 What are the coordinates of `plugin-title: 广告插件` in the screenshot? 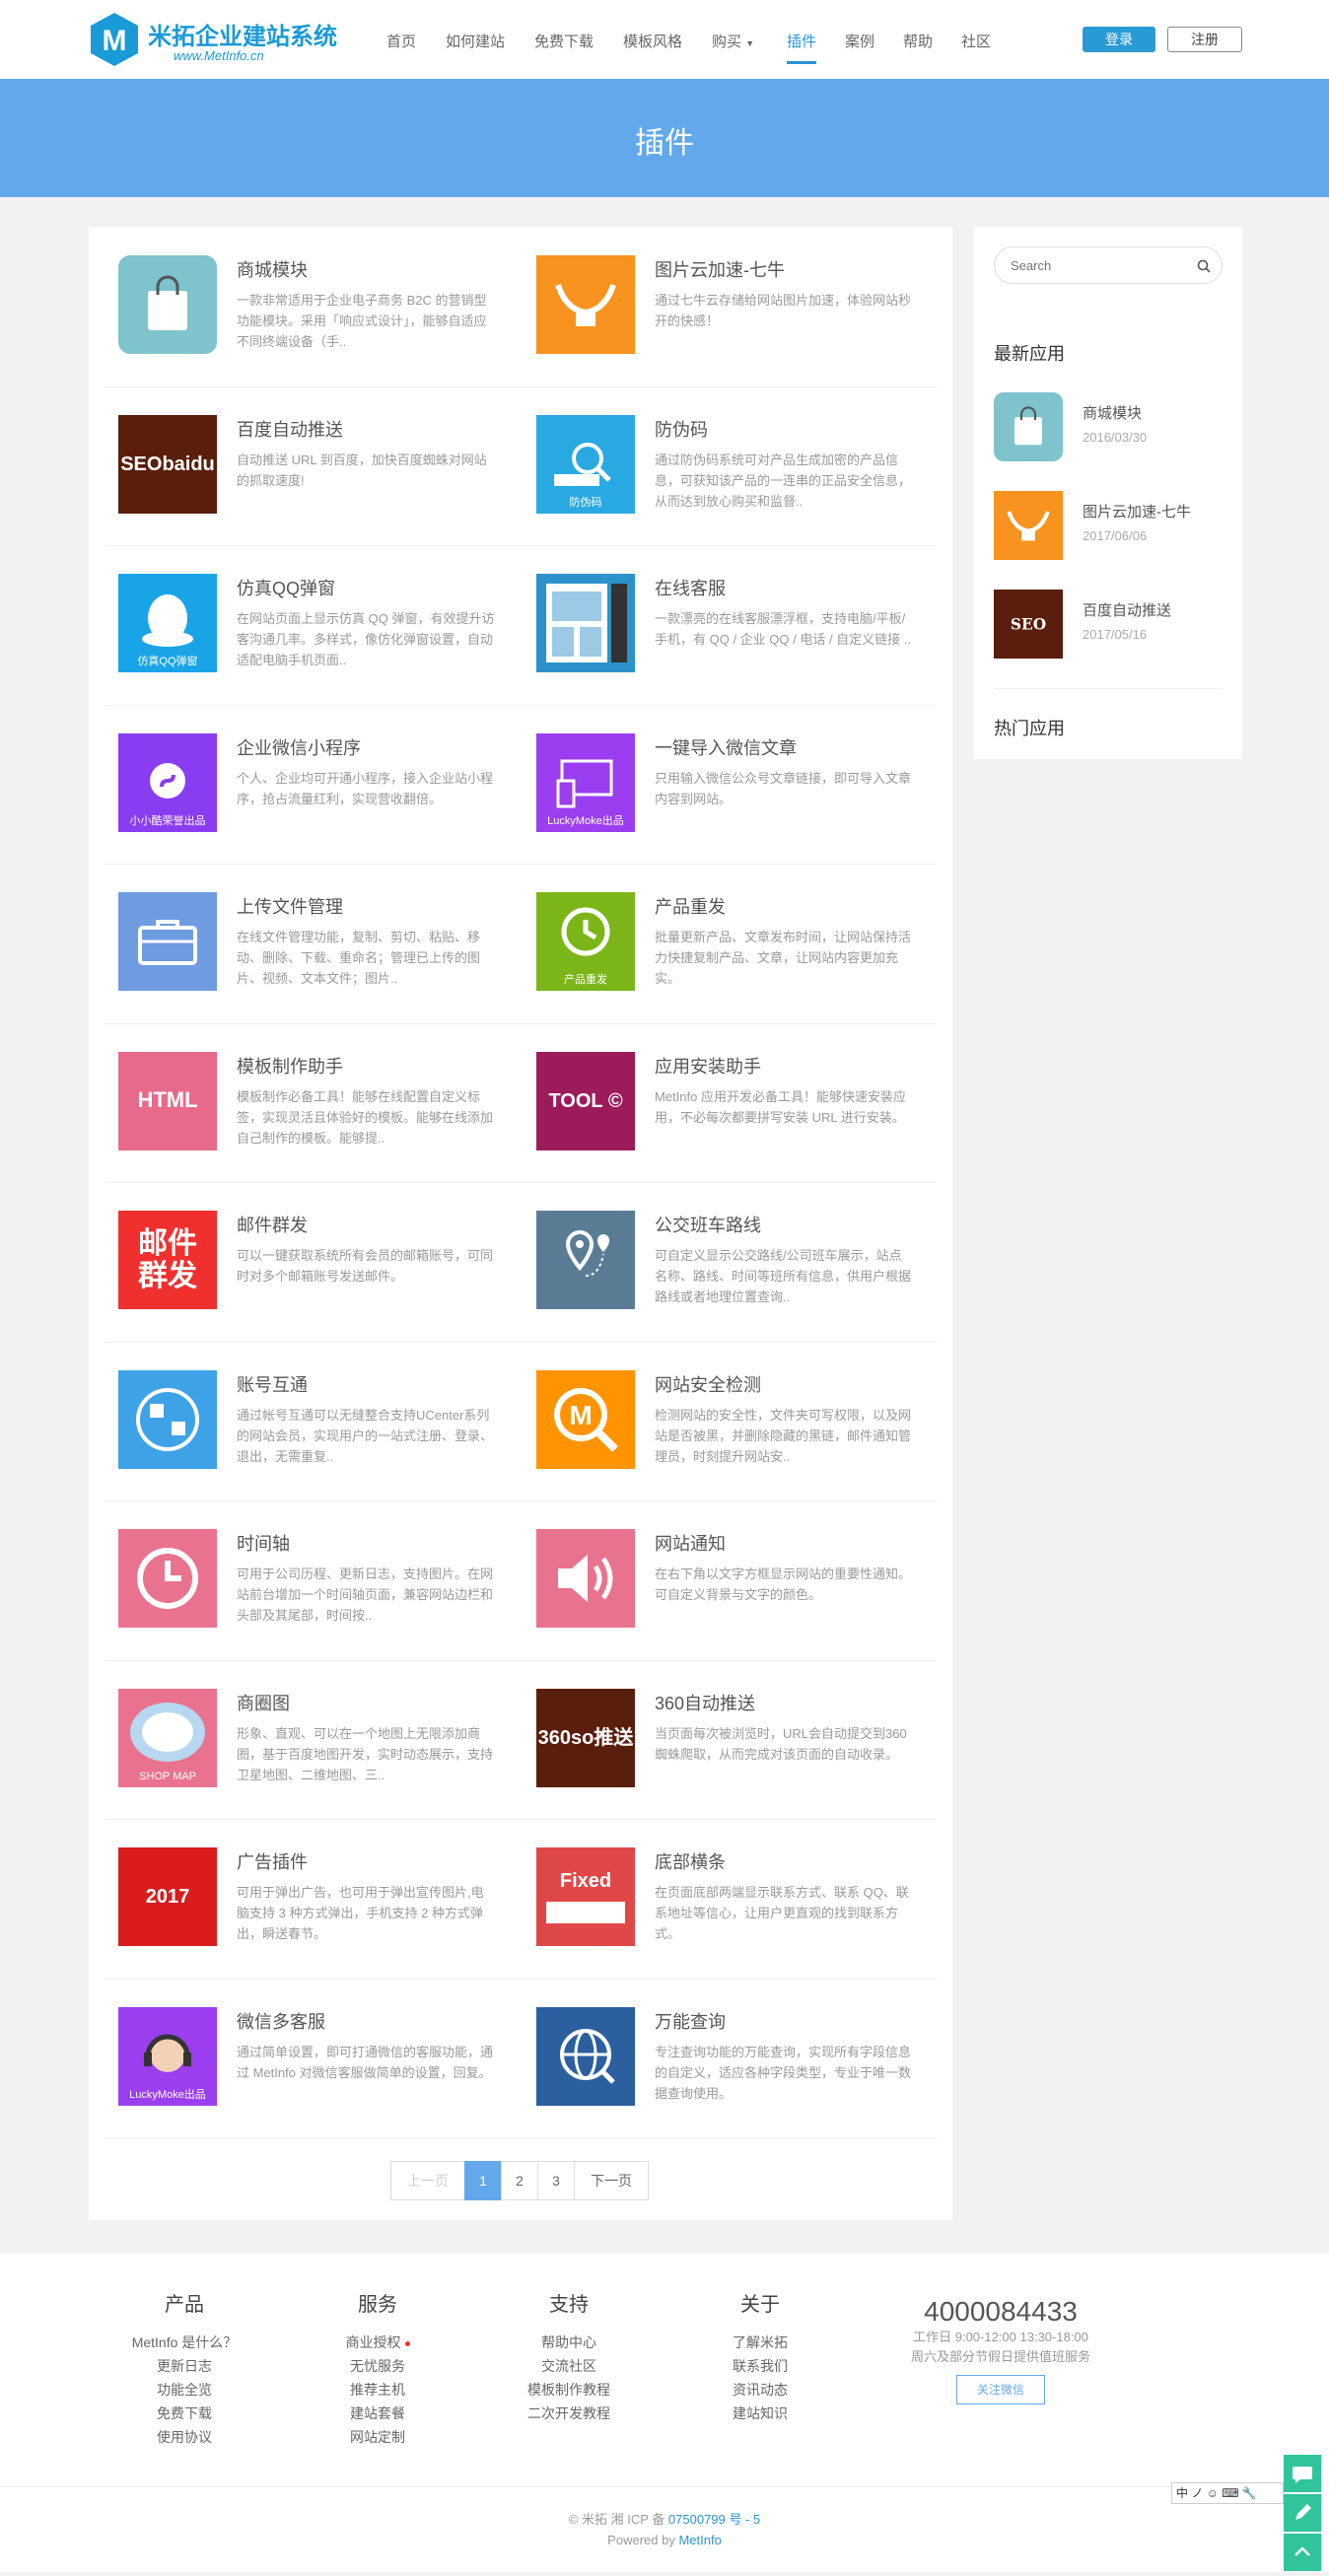 It's located at (272, 1861).